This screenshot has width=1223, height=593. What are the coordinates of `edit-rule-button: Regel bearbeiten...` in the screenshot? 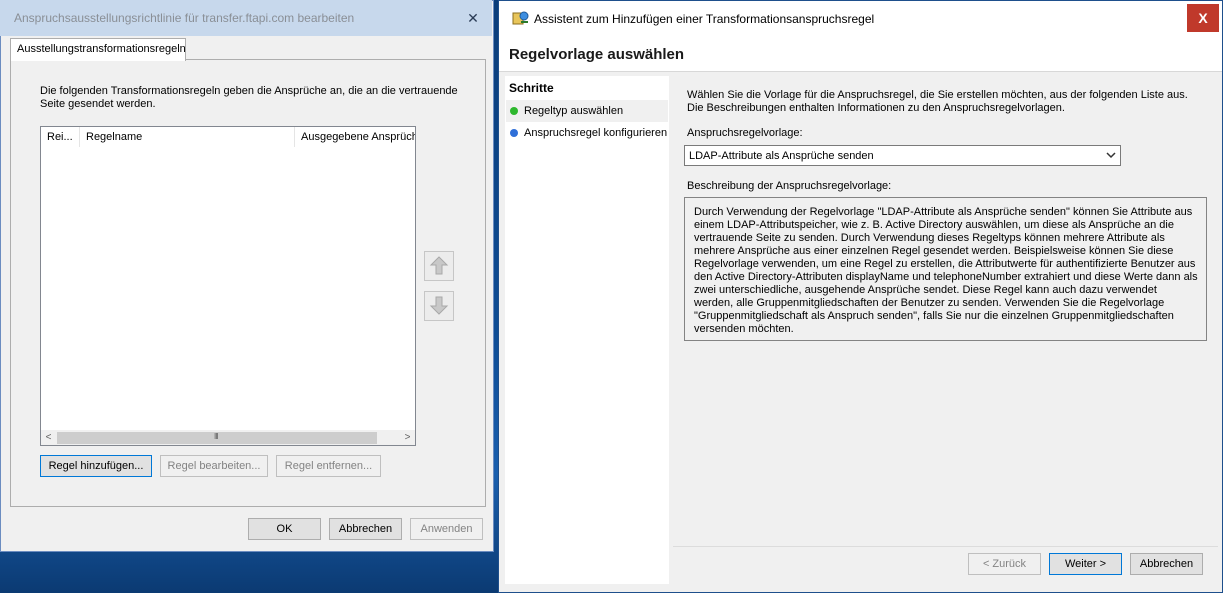 It's located at (214, 466).